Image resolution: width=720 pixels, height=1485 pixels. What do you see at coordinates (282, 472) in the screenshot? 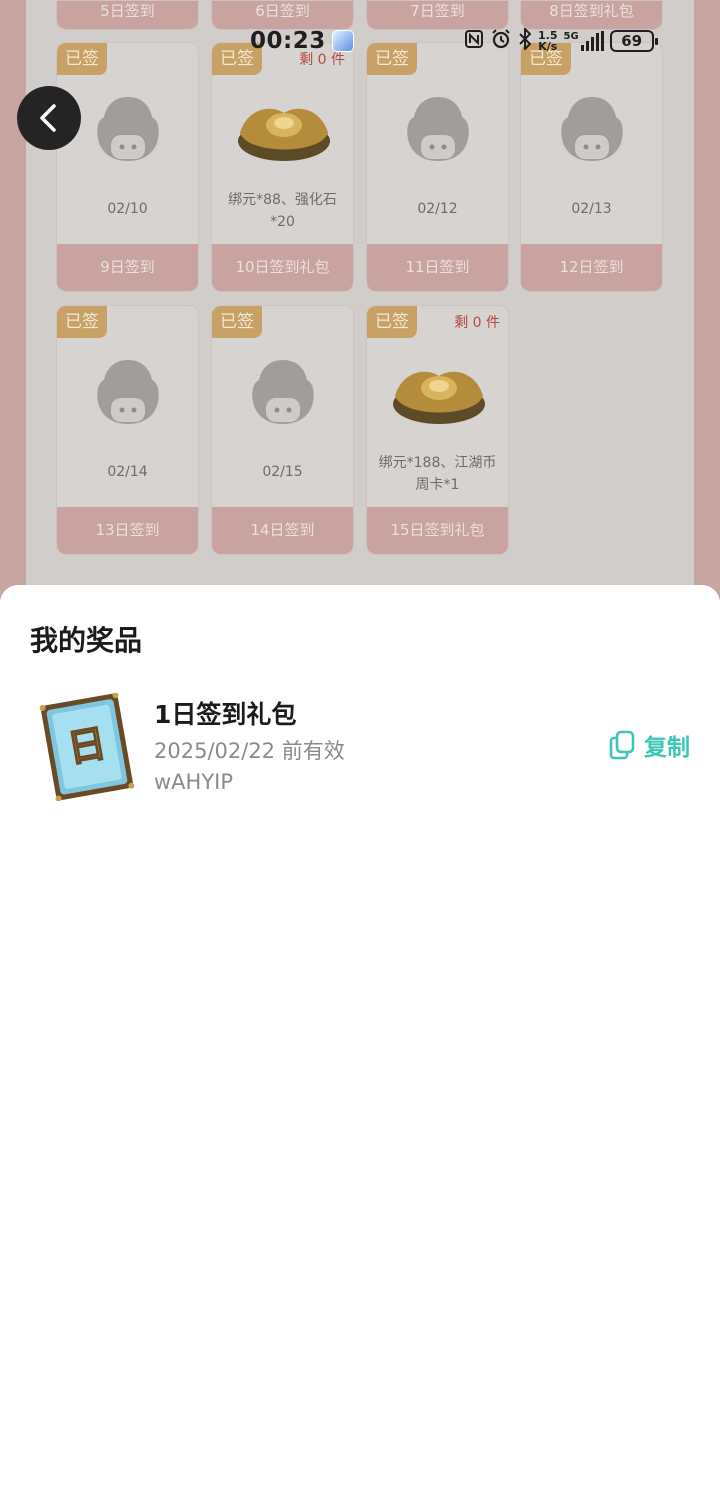
I see `card-date: 02/15` at bounding box center [282, 472].